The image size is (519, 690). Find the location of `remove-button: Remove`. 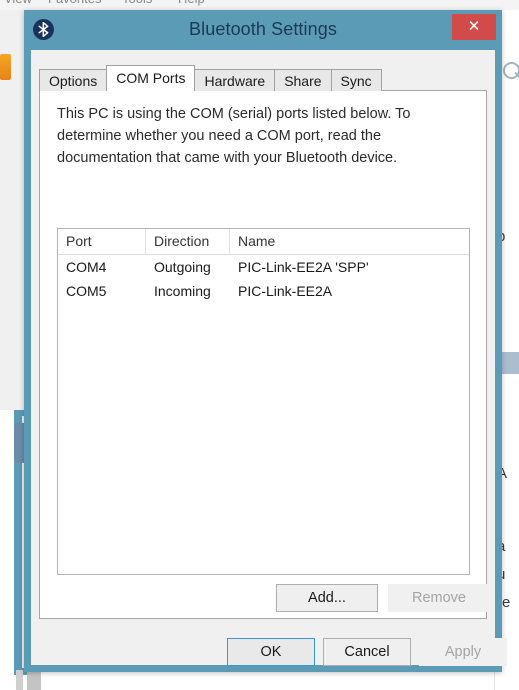

remove-button: Remove is located at coordinates (439, 598).